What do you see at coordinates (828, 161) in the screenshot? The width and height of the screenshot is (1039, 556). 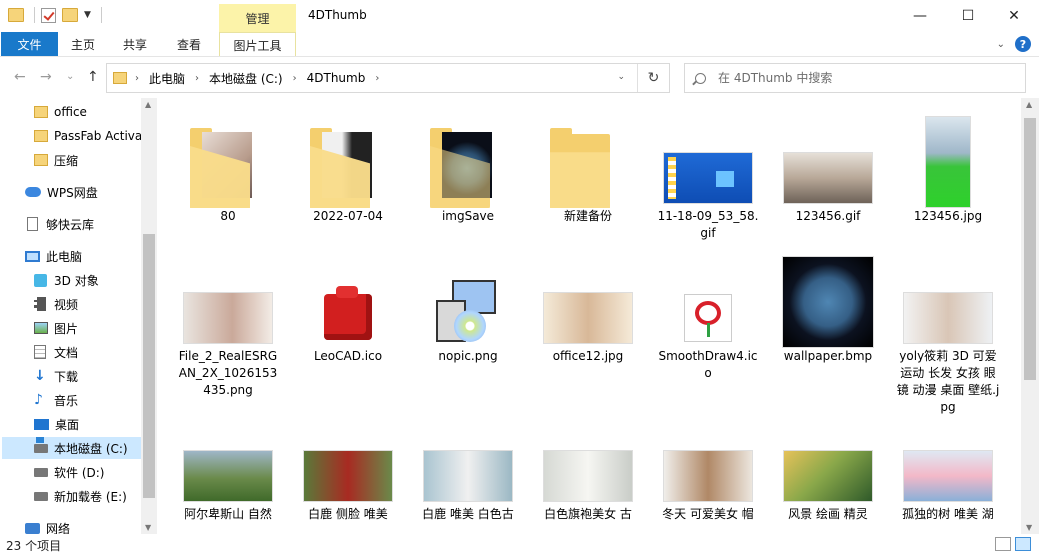 I see `file-item: 123456.gif` at bounding box center [828, 161].